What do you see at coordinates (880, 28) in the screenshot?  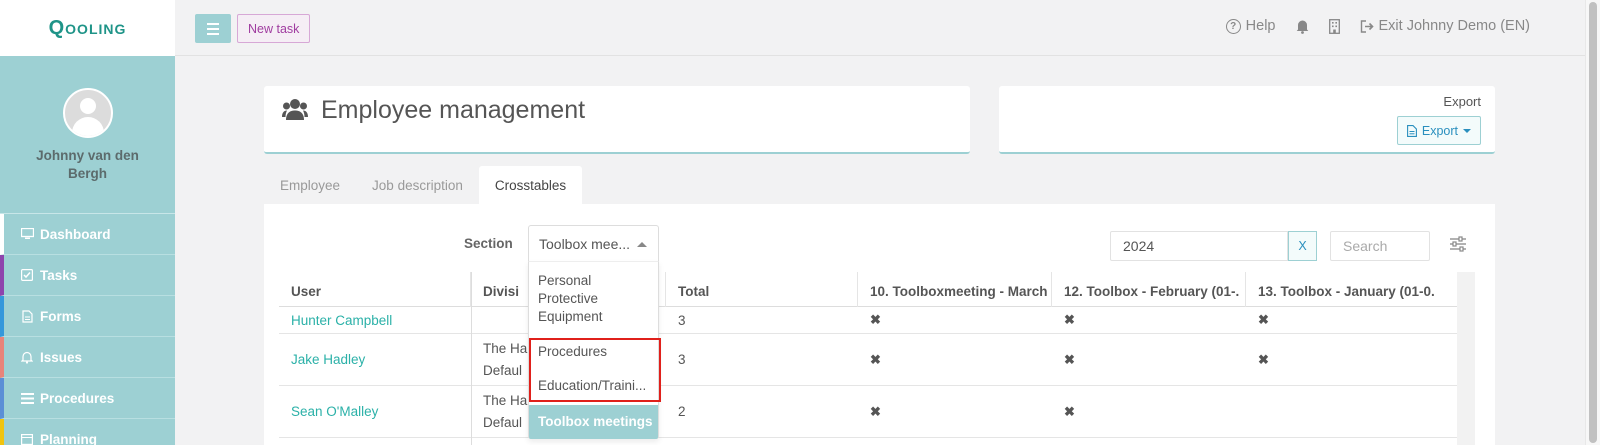 I see `top-bar: New task ? Help Exit Johnny Demo (EN)` at bounding box center [880, 28].